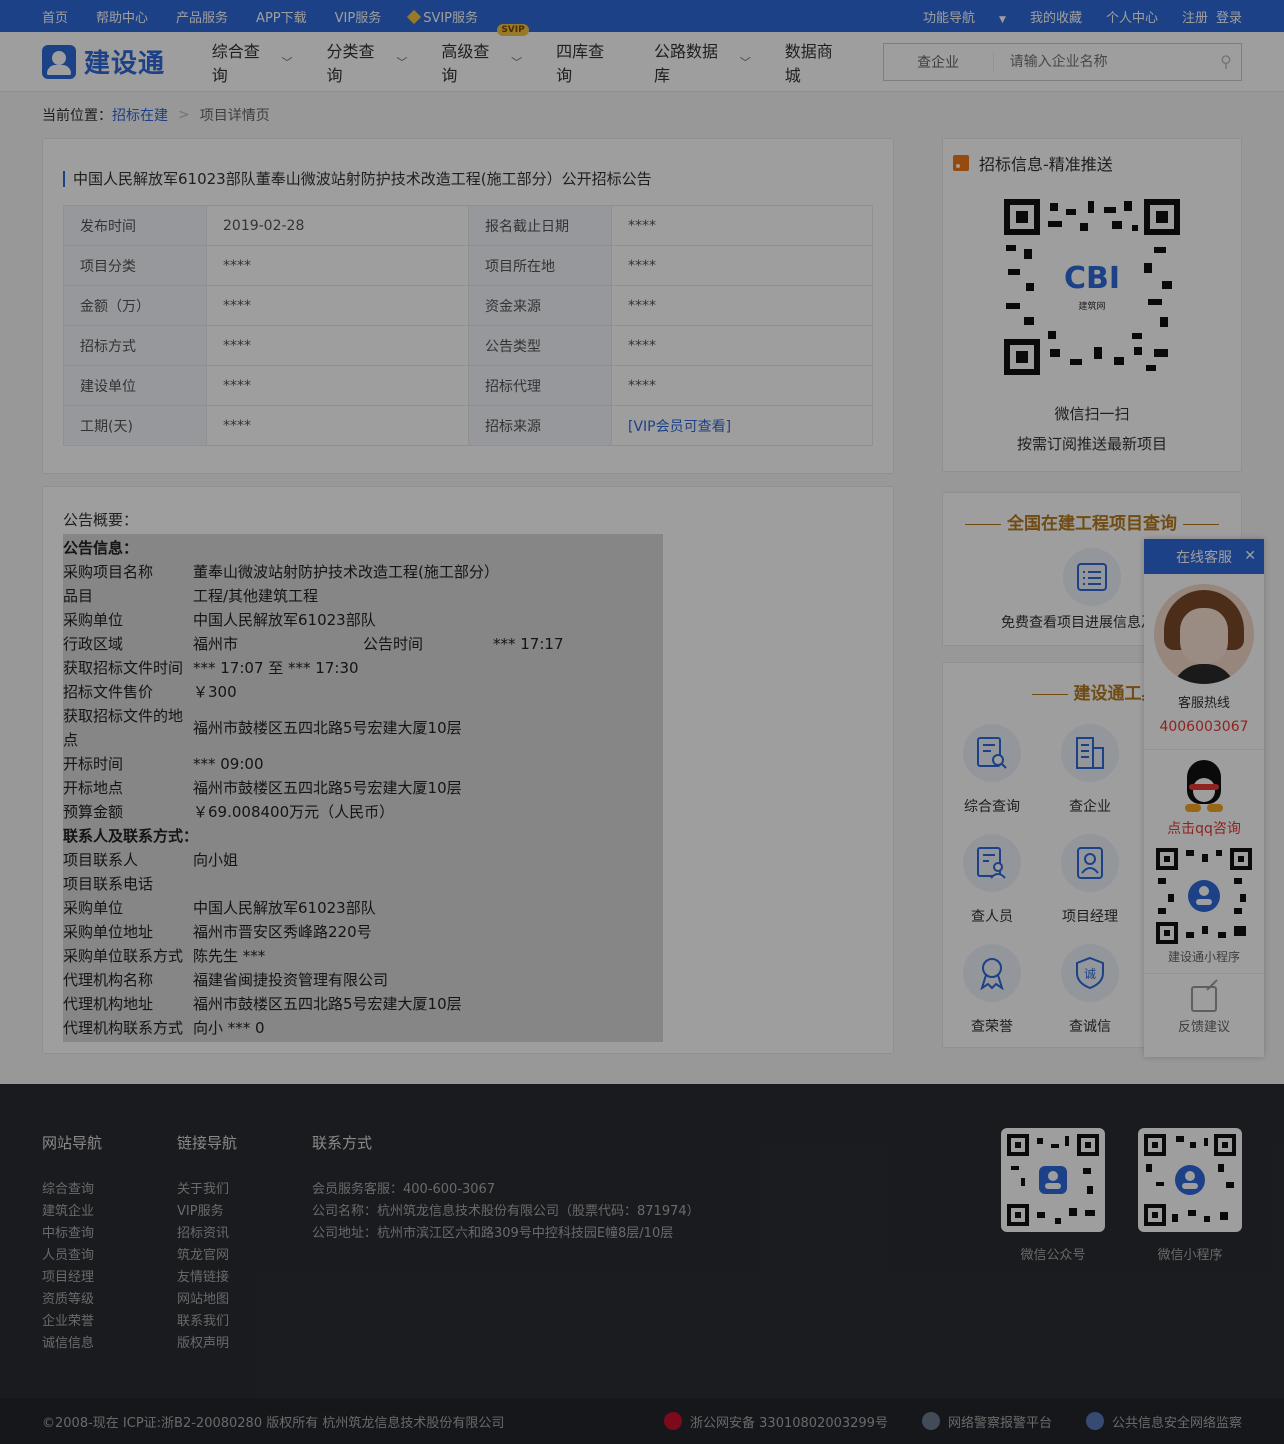 The width and height of the screenshot is (1284, 1444). Describe the element at coordinates (1102, 61) in the screenshot. I see `search-input` at that location.